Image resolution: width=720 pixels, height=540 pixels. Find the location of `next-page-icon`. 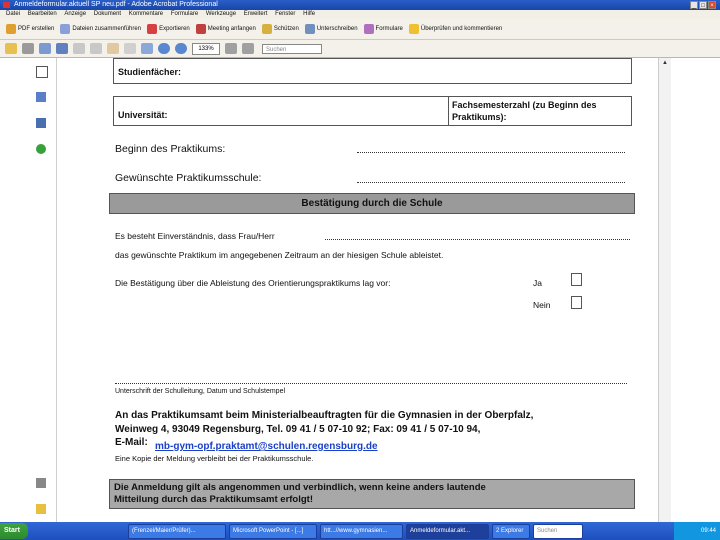

next-page-icon is located at coordinates (96, 48).